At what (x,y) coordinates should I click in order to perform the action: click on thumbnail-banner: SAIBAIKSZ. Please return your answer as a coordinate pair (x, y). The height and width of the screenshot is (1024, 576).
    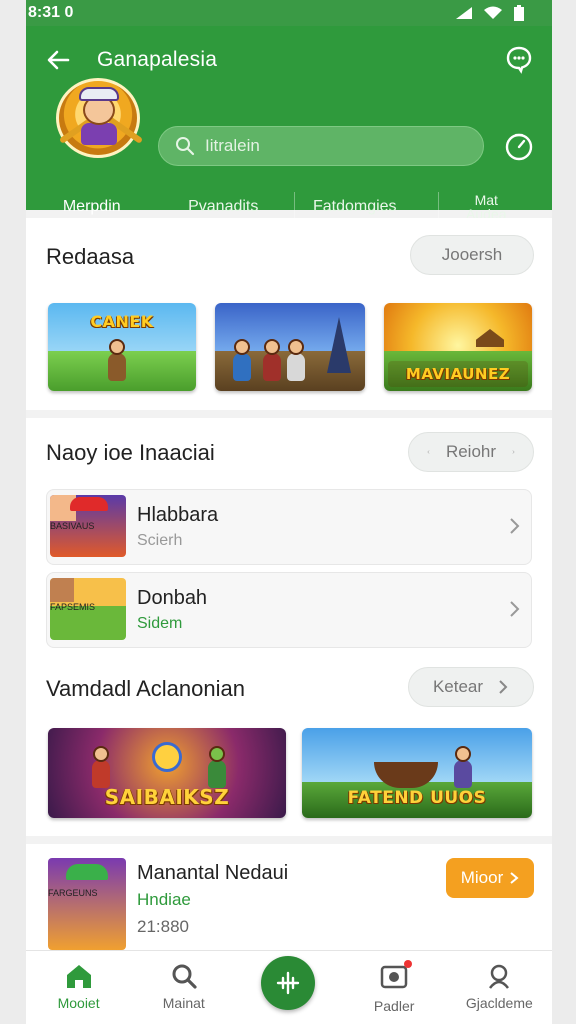
    Looking at the image, I should click on (167, 797).